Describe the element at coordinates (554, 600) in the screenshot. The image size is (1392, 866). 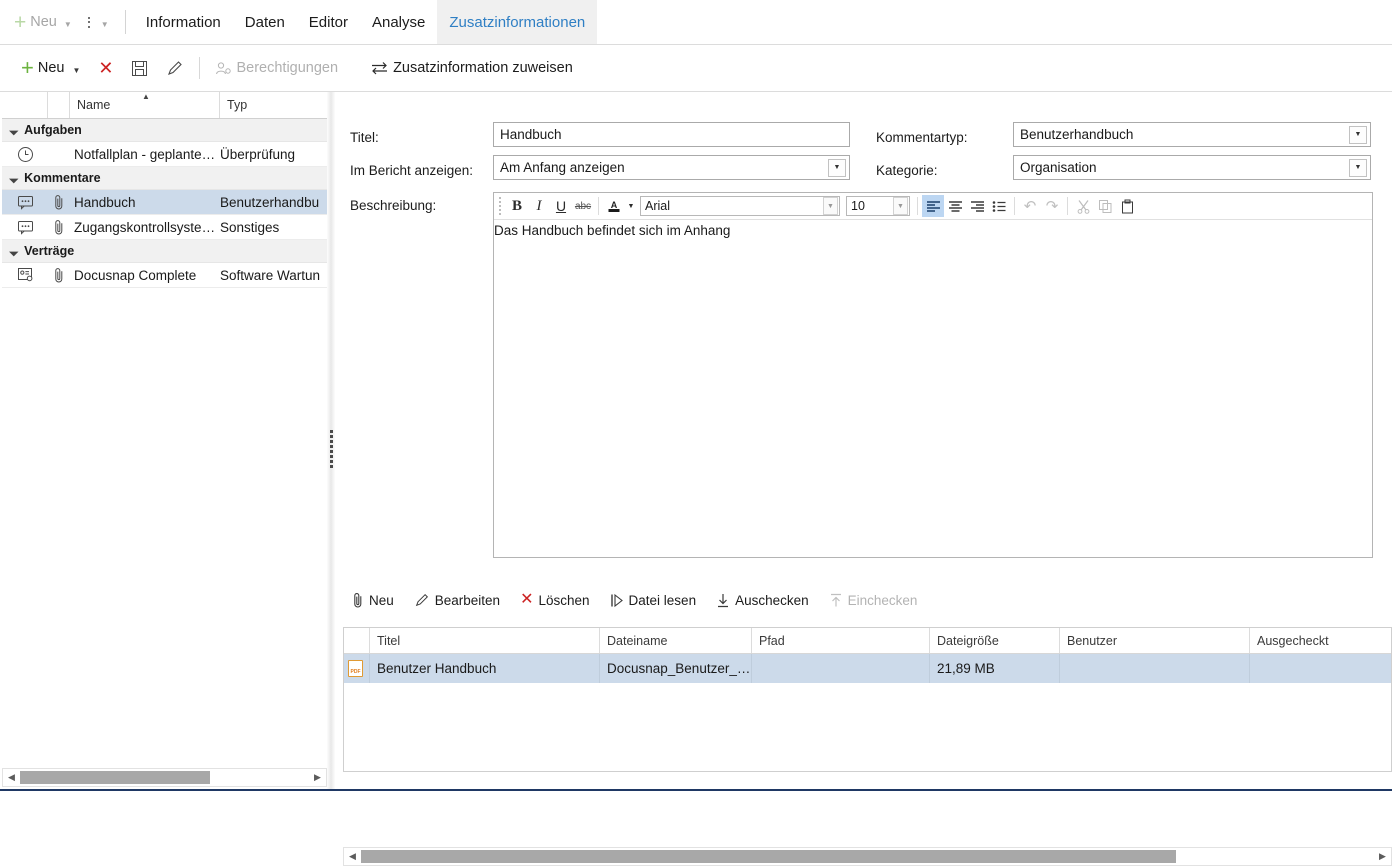
I see `attachment-delete-button: ✕ Löschen` at that location.